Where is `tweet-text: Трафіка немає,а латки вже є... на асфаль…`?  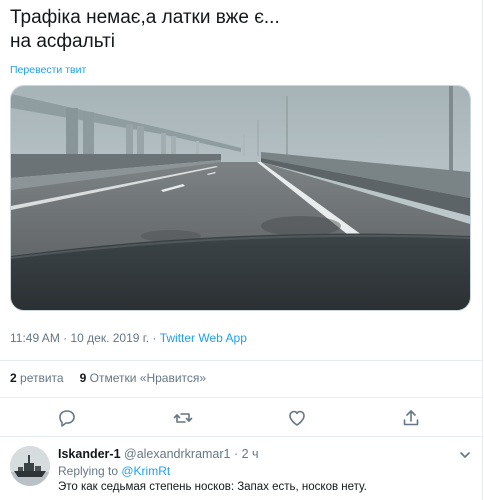
tweet-text: Трафіка немає,а латки вже є... на асфаль… is located at coordinates (145, 29).